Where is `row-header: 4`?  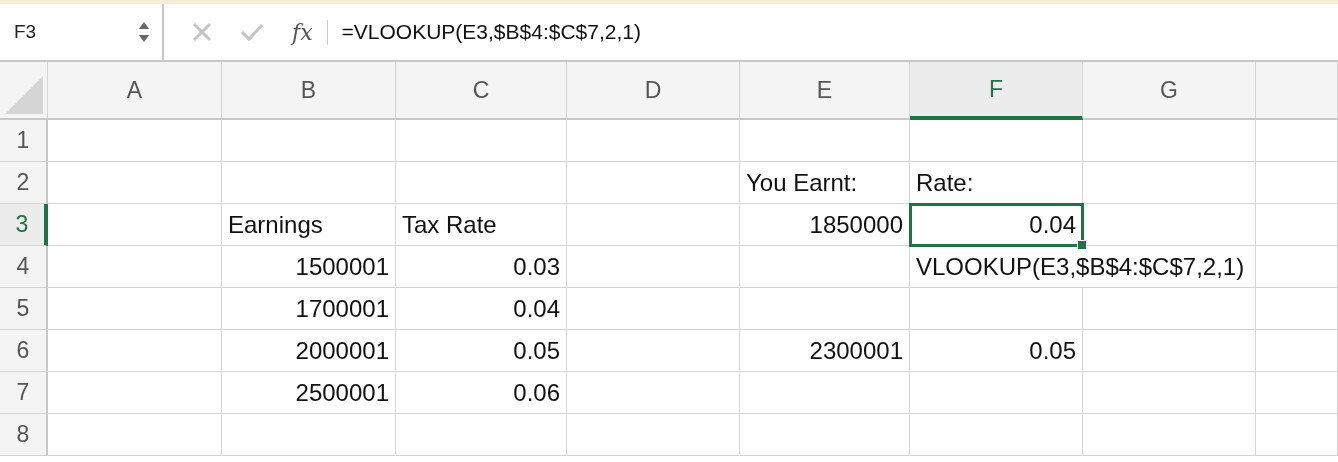
row-header: 4 is located at coordinates (24, 267).